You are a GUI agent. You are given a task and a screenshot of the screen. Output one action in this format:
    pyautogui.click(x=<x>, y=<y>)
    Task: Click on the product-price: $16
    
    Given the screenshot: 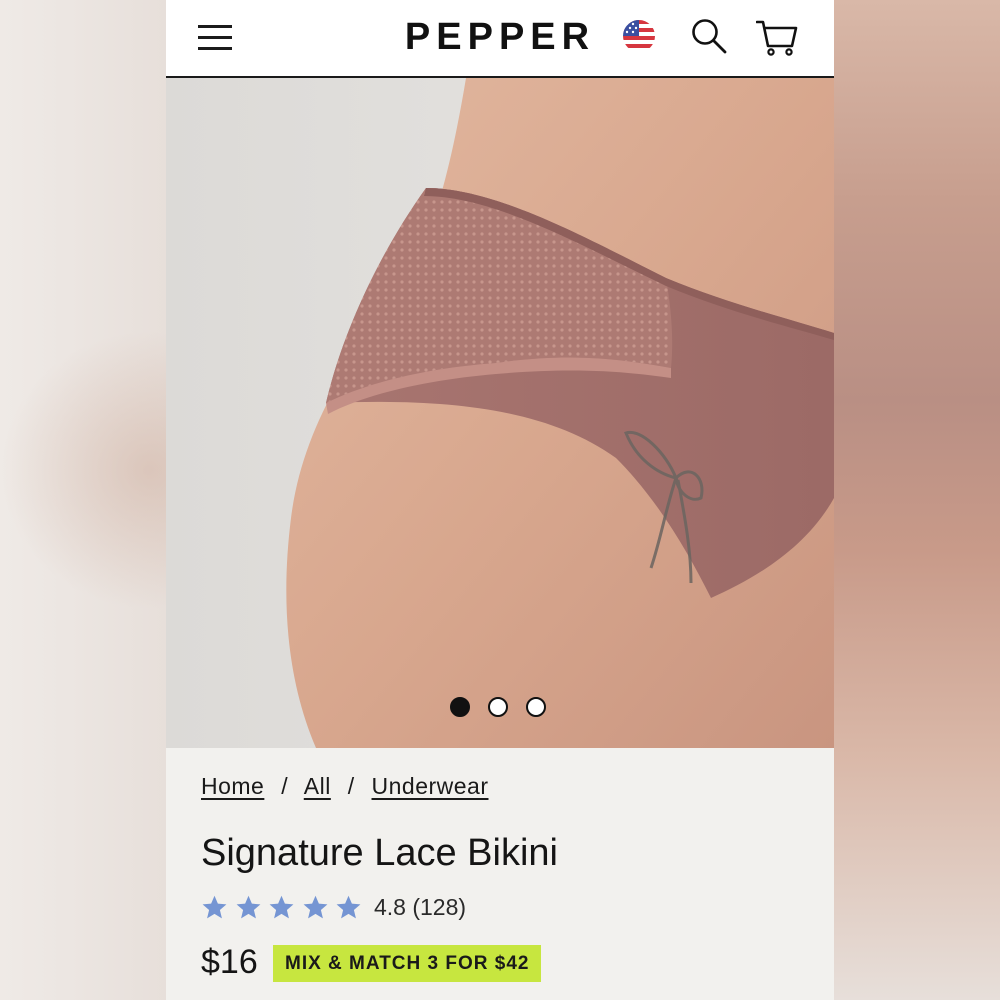 What is the action you would take?
    pyautogui.click(x=229, y=962)
    